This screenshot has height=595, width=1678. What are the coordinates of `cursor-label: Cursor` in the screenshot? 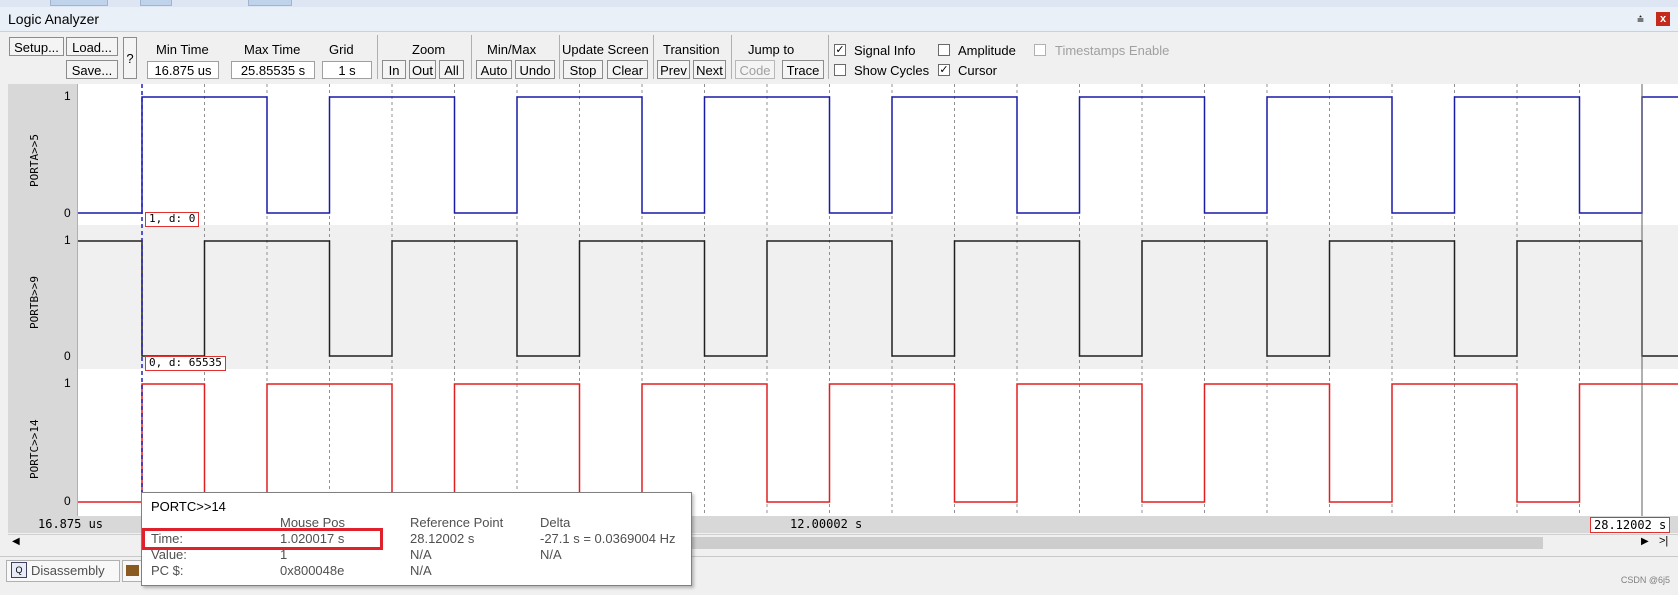 It's located at (978, 70).